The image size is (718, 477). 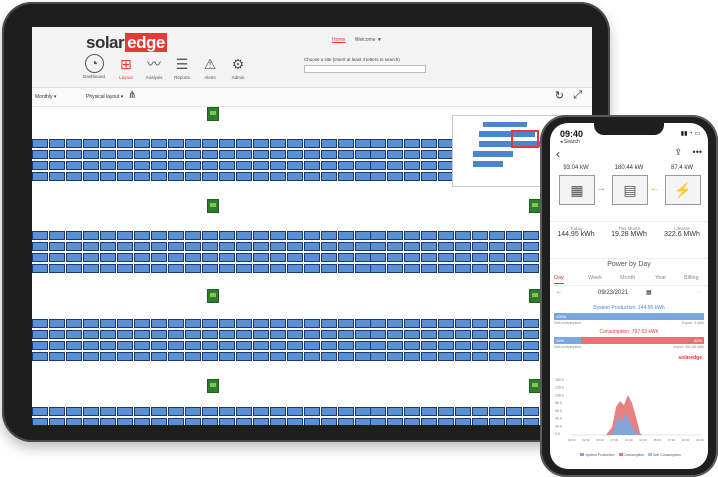 I want to click on minimap-viewport, so click(x=525, y=139).